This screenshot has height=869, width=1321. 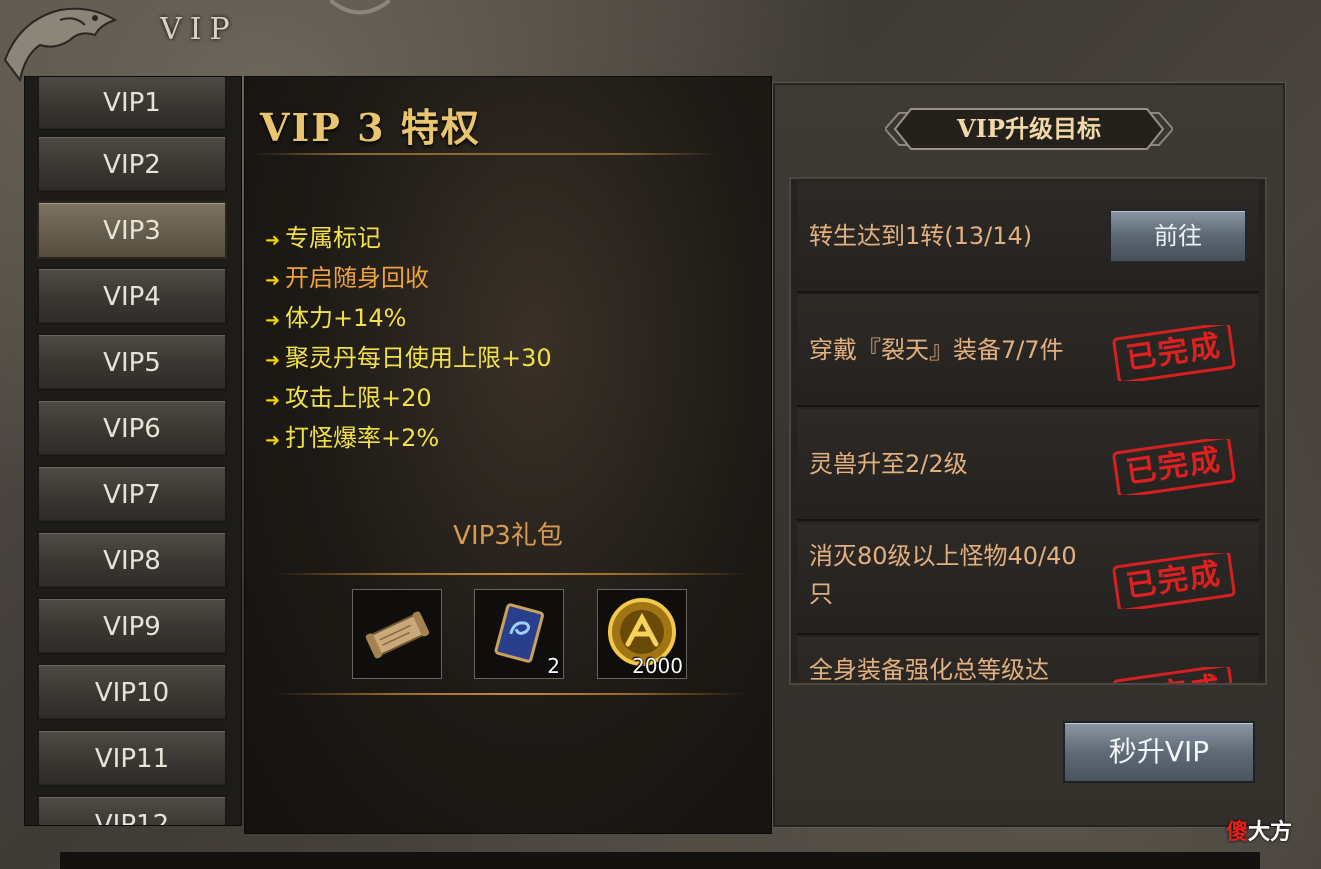 What do you see at coordinates (888, 464) in the screenshot?
I see `task-description: 灵兽升至2/2级` at bounding box center [888, 464].